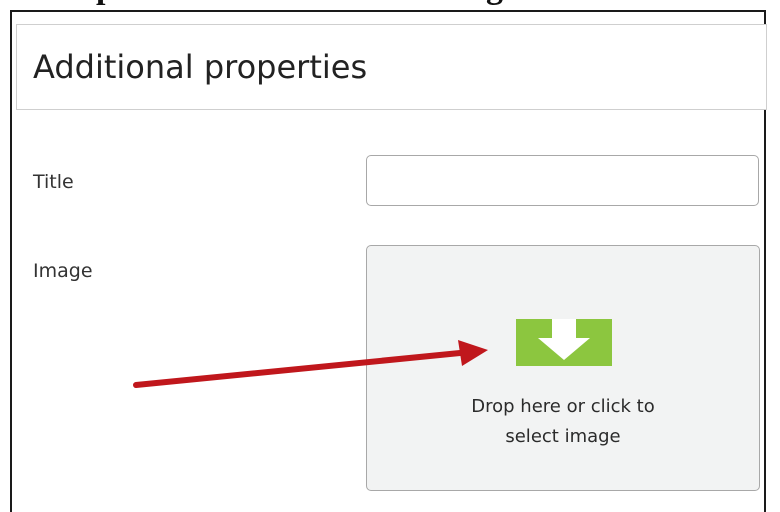  What do you see at coordinates (562, 180) in the screenshot?
I see `title-input` at bounding box center [562, 180].